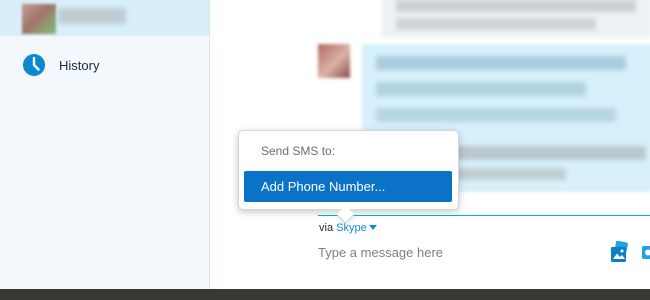 The image size is (650, 300). I want to click on recent-contact-item, so click(104, 18).